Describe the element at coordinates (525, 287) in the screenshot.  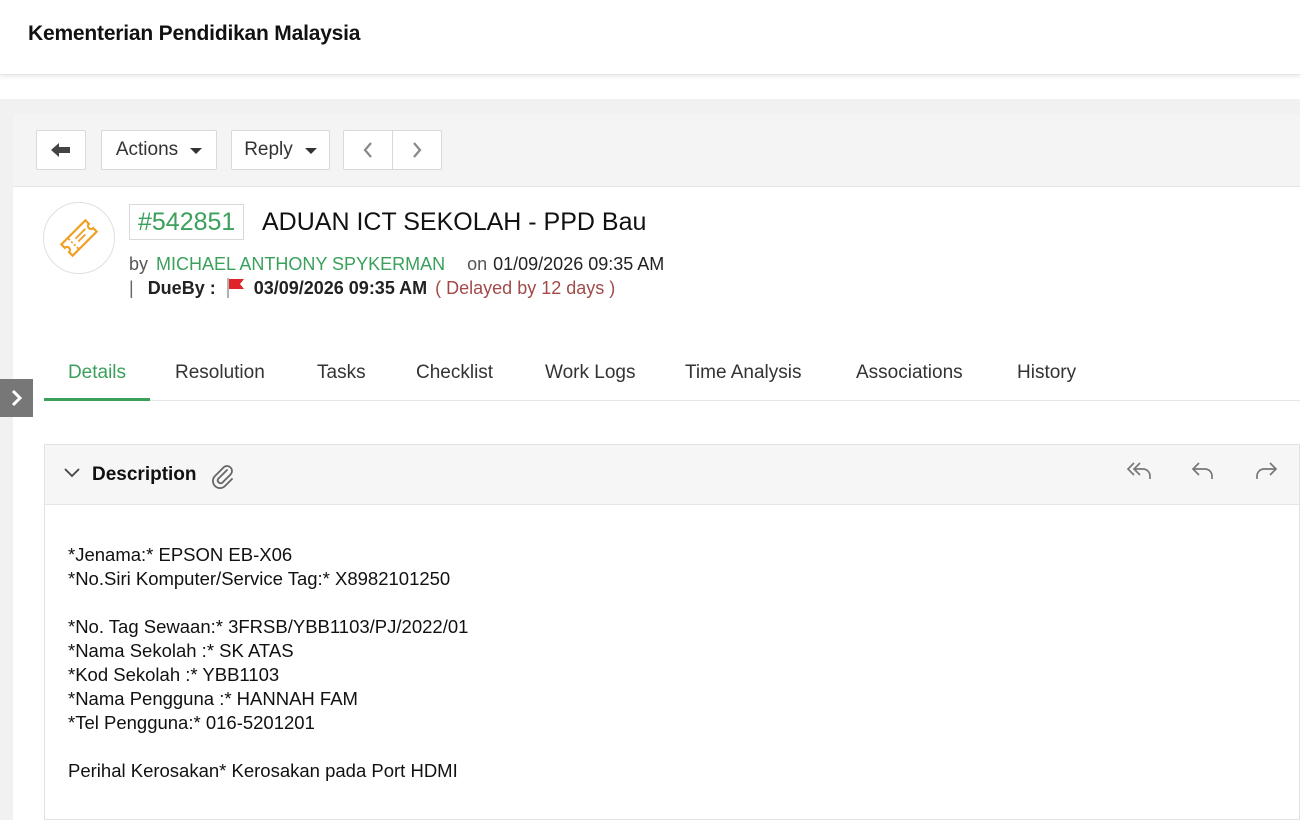
I see `delay-status: ( Delayed by 12 days )` at that location.